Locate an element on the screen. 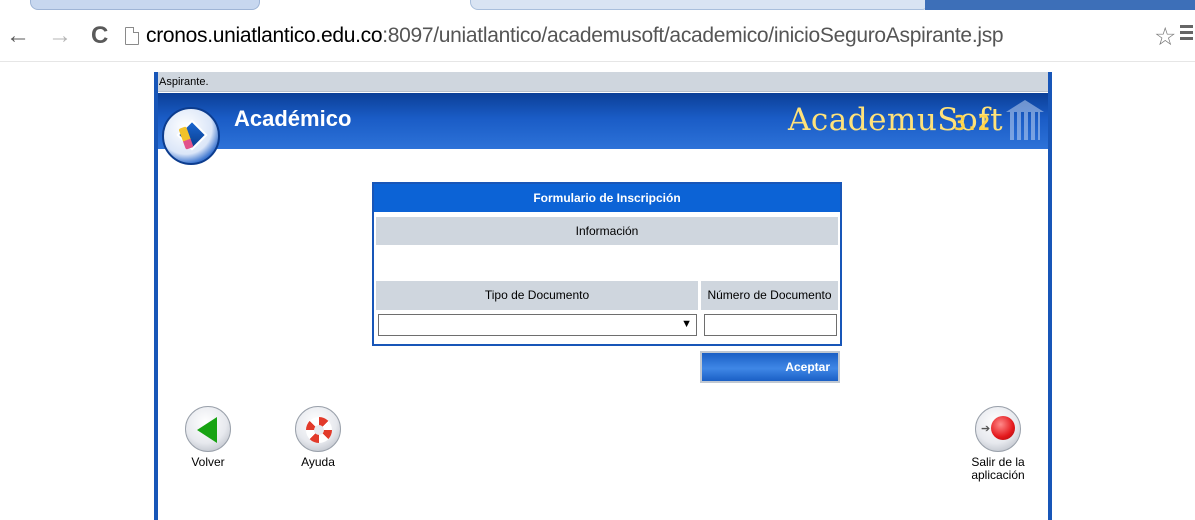 Image resolution: width=1195 pixels, height=520 pixels. doc-type-select: ▼ is located at coordinates (537, 325).